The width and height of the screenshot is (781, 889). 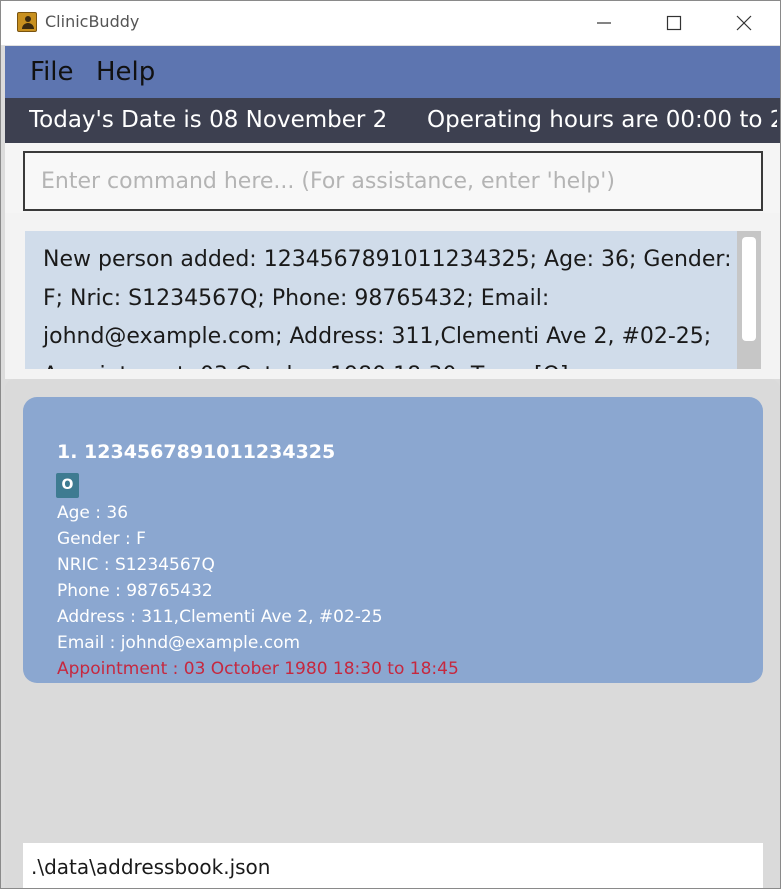 I want to click on minimize-button, so click(x=604, y=23).